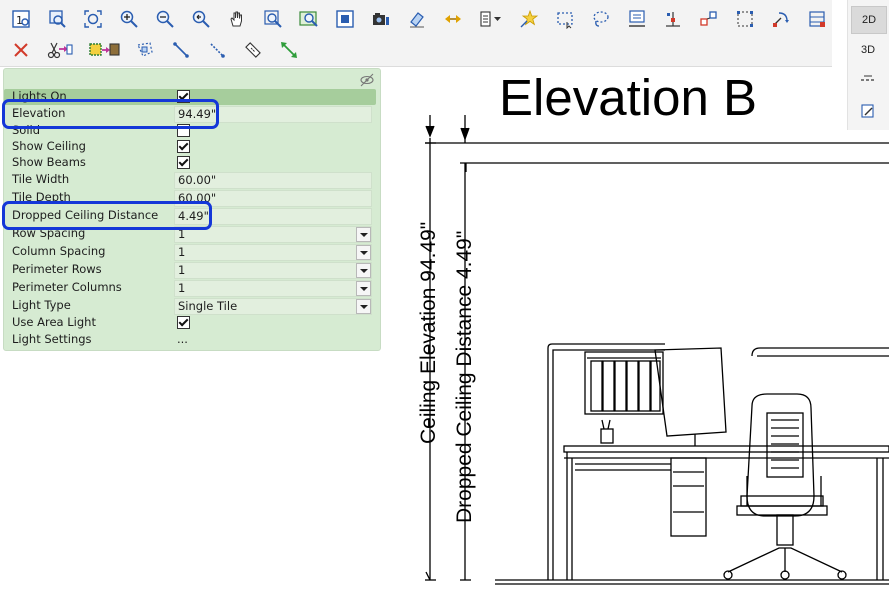 The height and width of the screenshot is (606, 889). Describe the element at coordinates (273, 270) in the screenshot. I see `perimeter-rows-select: 1` at that location.